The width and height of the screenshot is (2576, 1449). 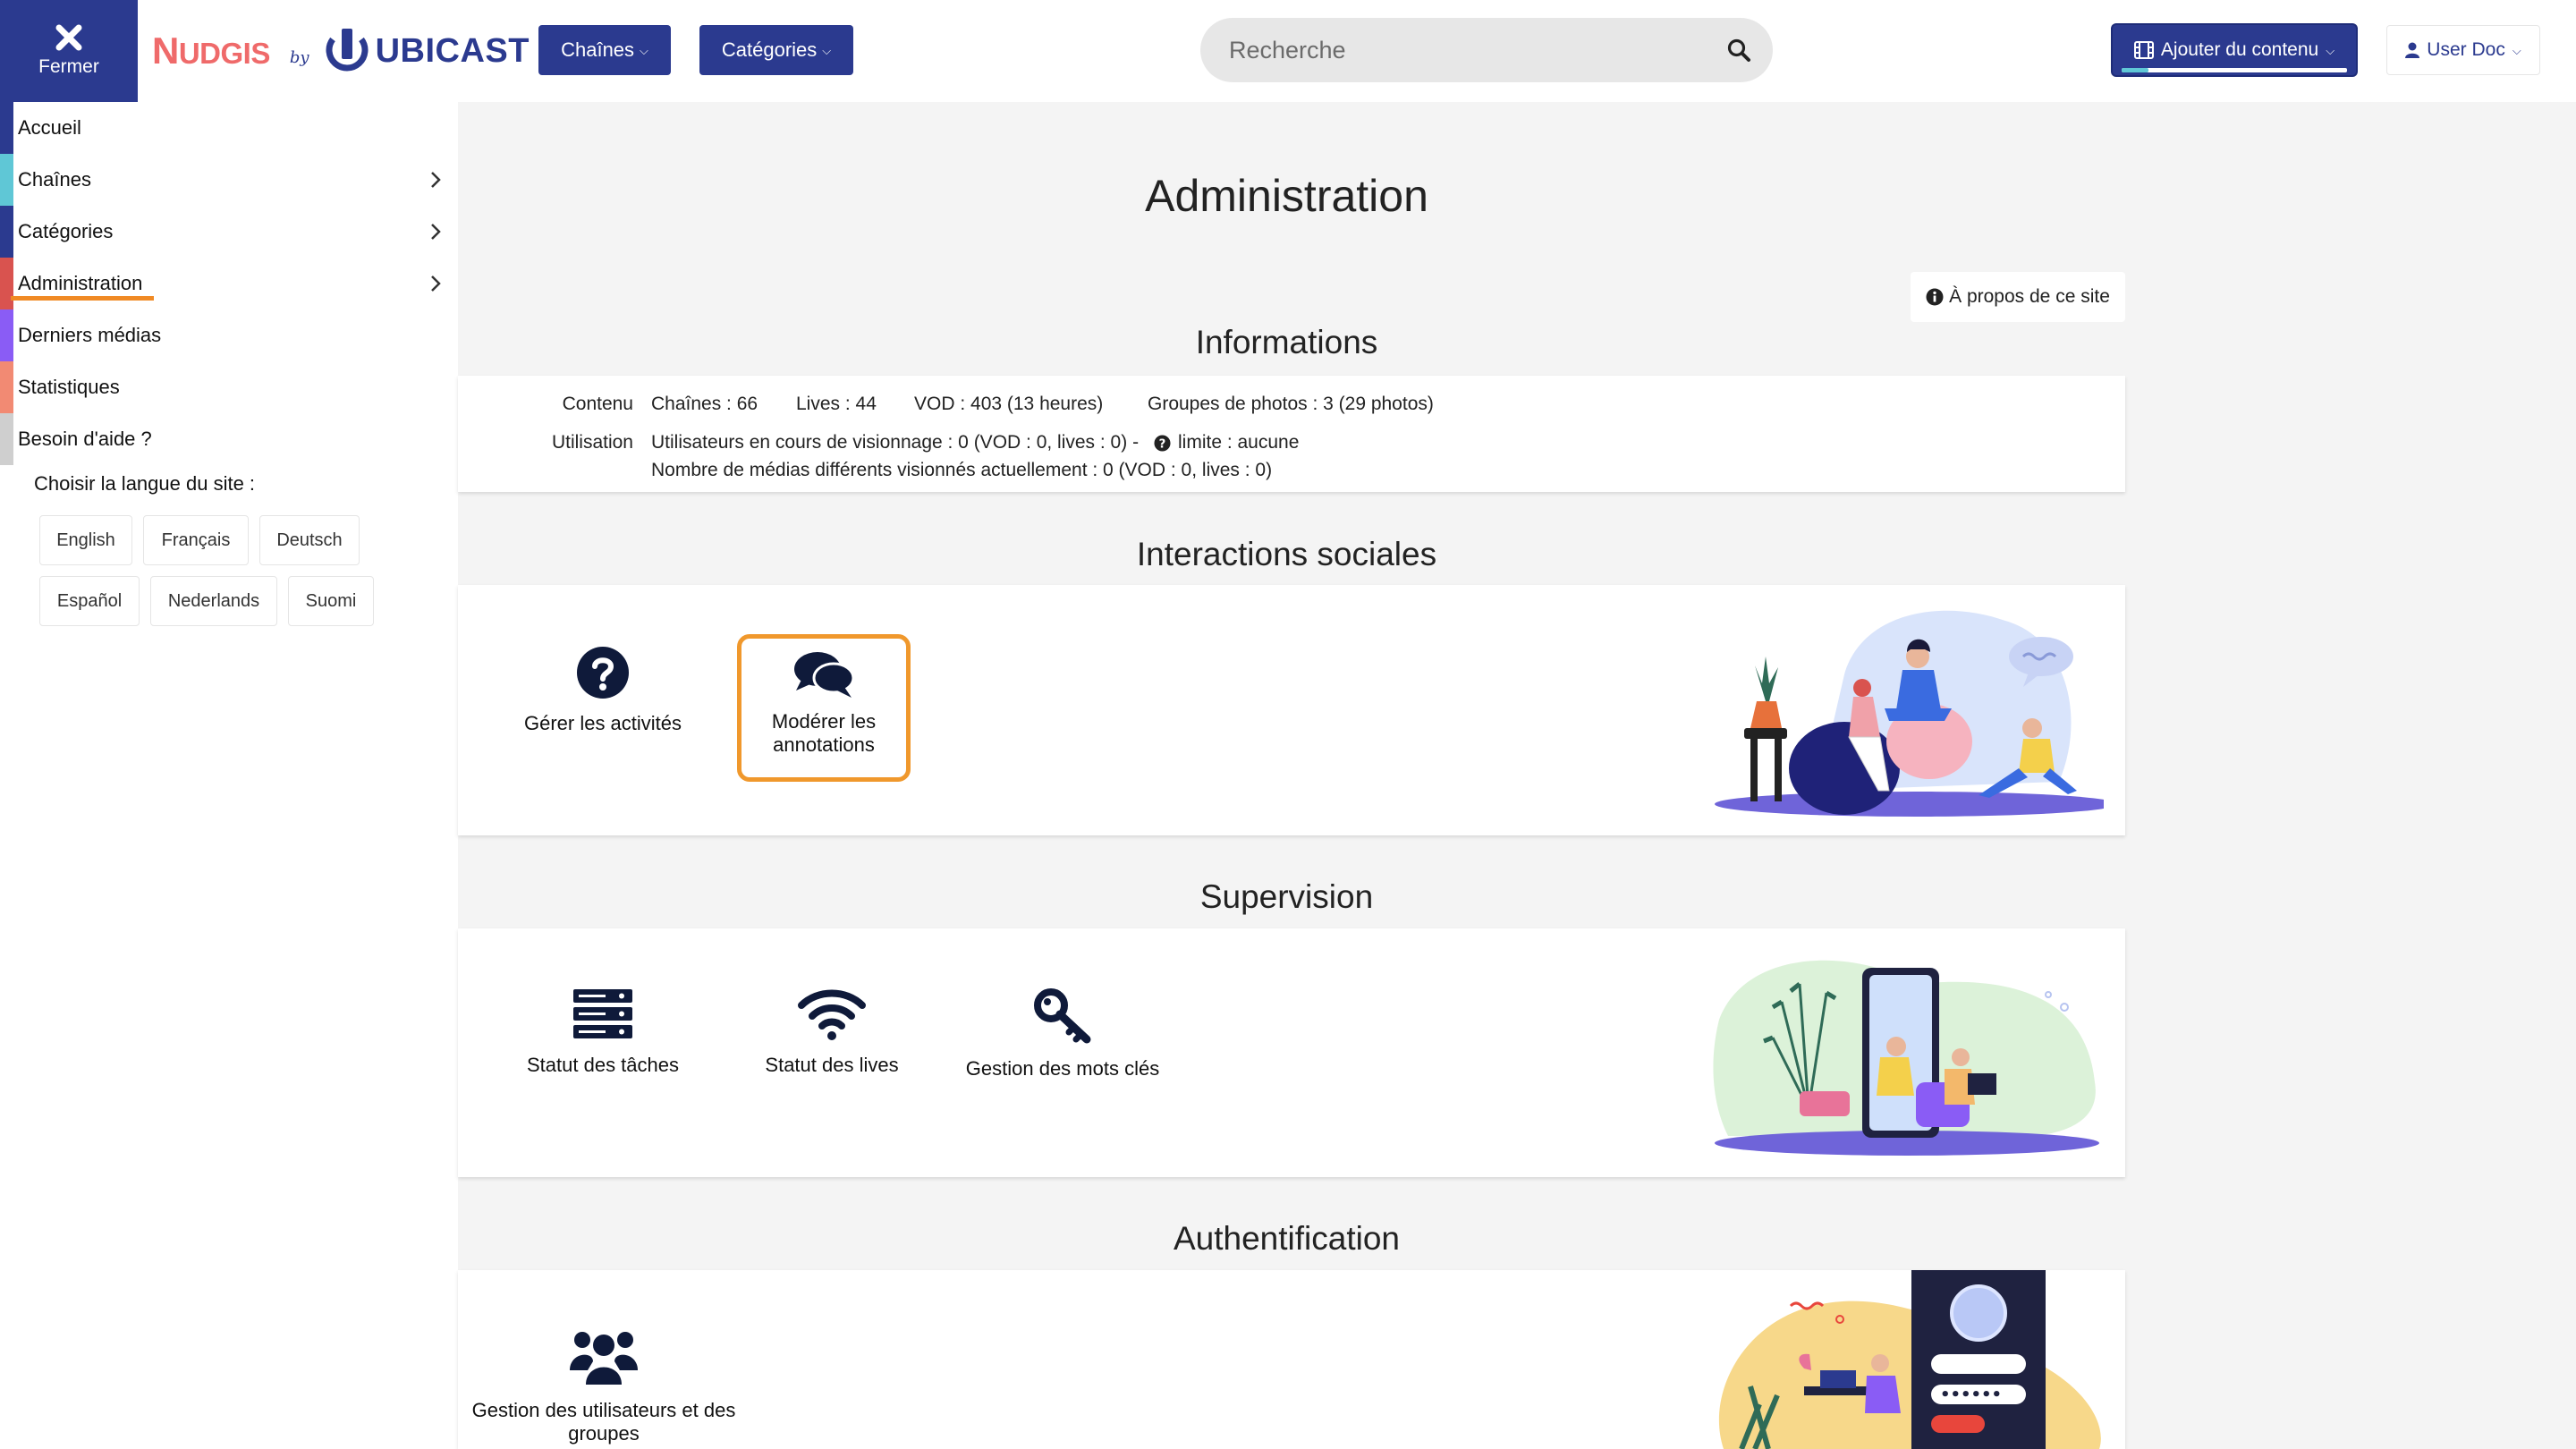 I want to click on channels-menu-button: Chaînes ⌵, so click(x=604, y=50).